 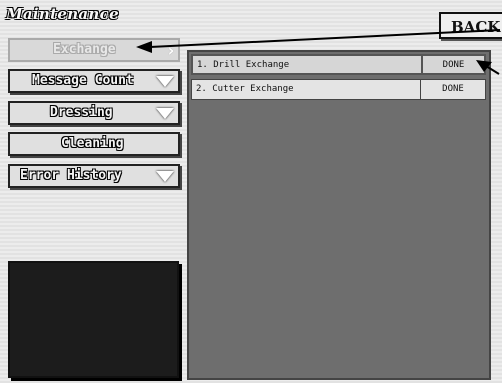 I want to click on chevron-right-icon: ›, so click(x=170, y=51).